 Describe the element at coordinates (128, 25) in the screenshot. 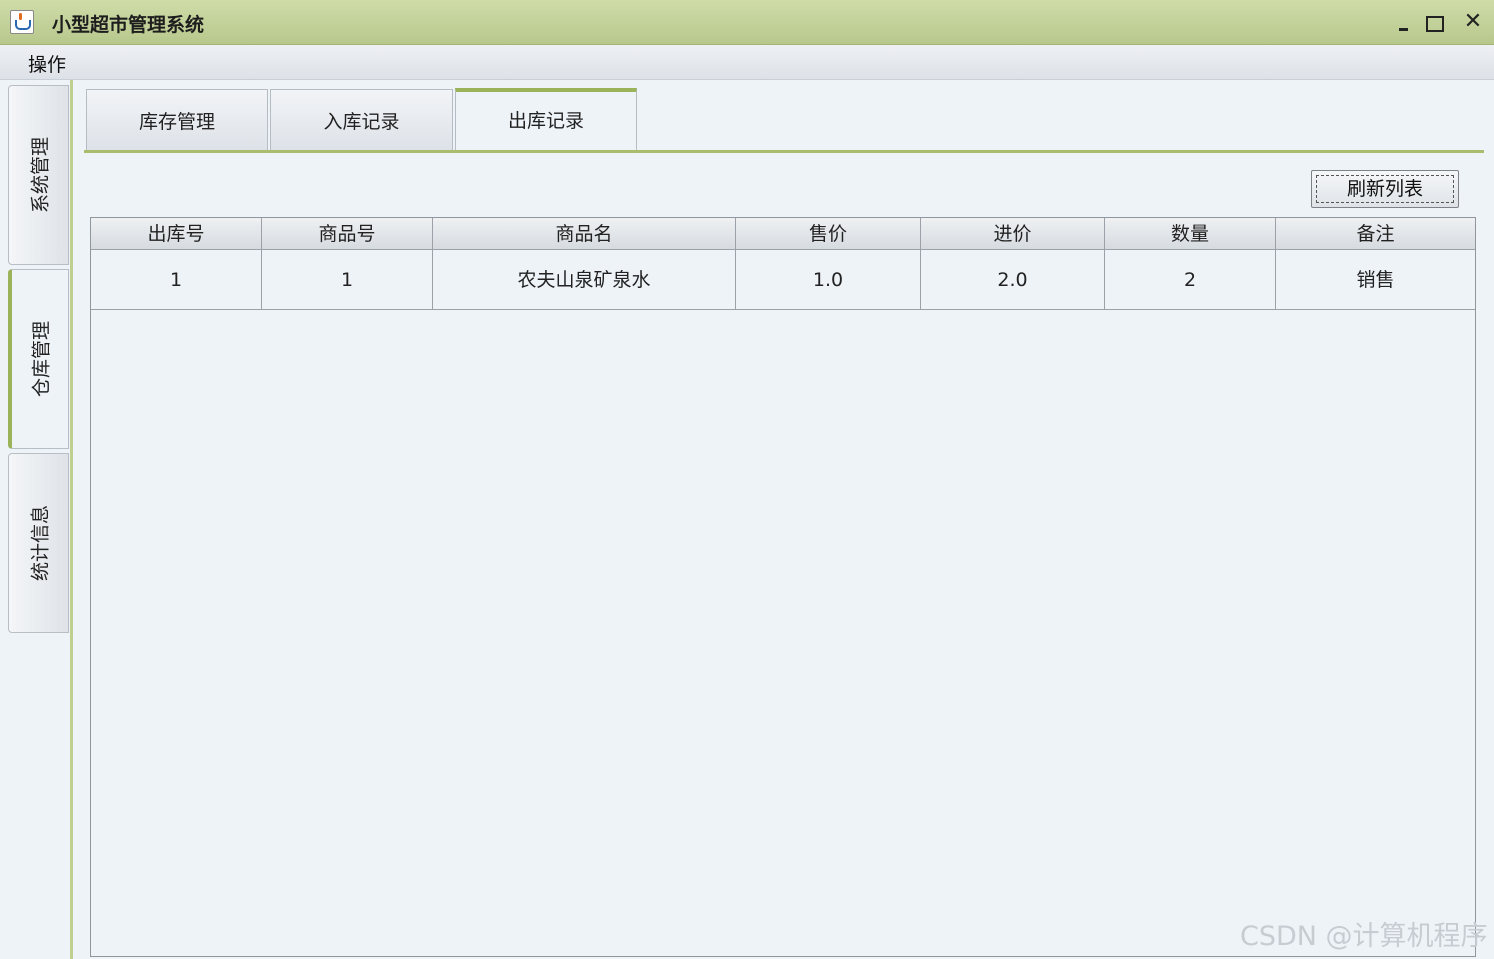

I see `window-title: 小型超市管理系统` at that location.